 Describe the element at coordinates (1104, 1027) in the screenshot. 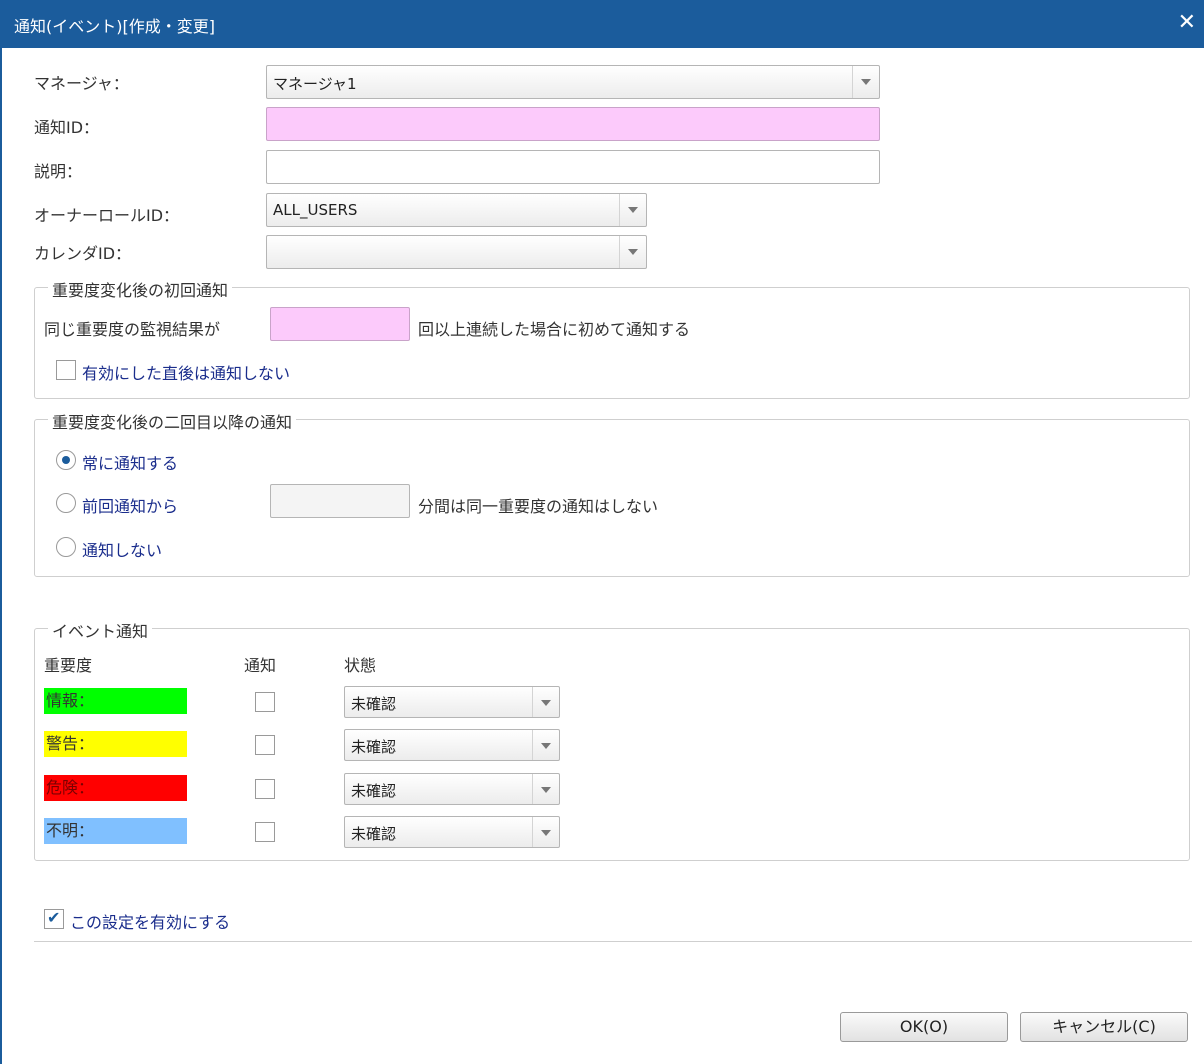

I see `cancel-button: キャンセル(C)` at that location.